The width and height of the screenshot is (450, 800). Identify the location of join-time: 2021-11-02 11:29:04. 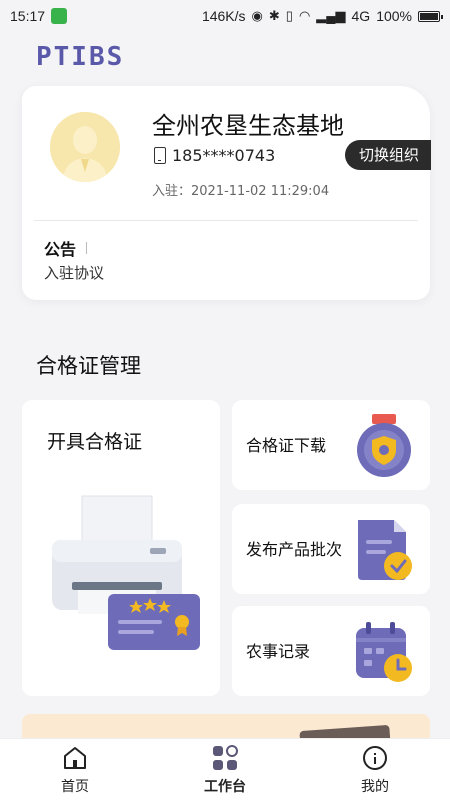
(260, 191).